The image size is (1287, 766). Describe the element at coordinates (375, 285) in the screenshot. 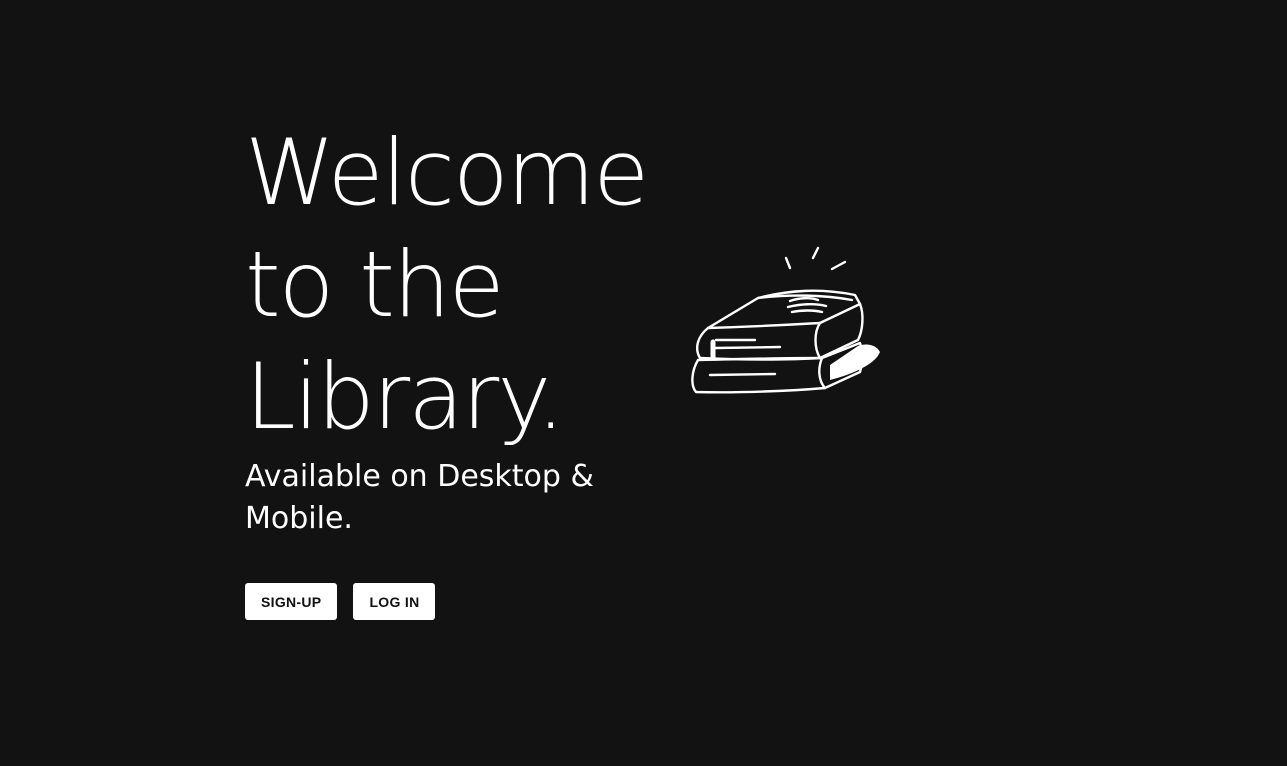

I see `title-line: to the` at that location.